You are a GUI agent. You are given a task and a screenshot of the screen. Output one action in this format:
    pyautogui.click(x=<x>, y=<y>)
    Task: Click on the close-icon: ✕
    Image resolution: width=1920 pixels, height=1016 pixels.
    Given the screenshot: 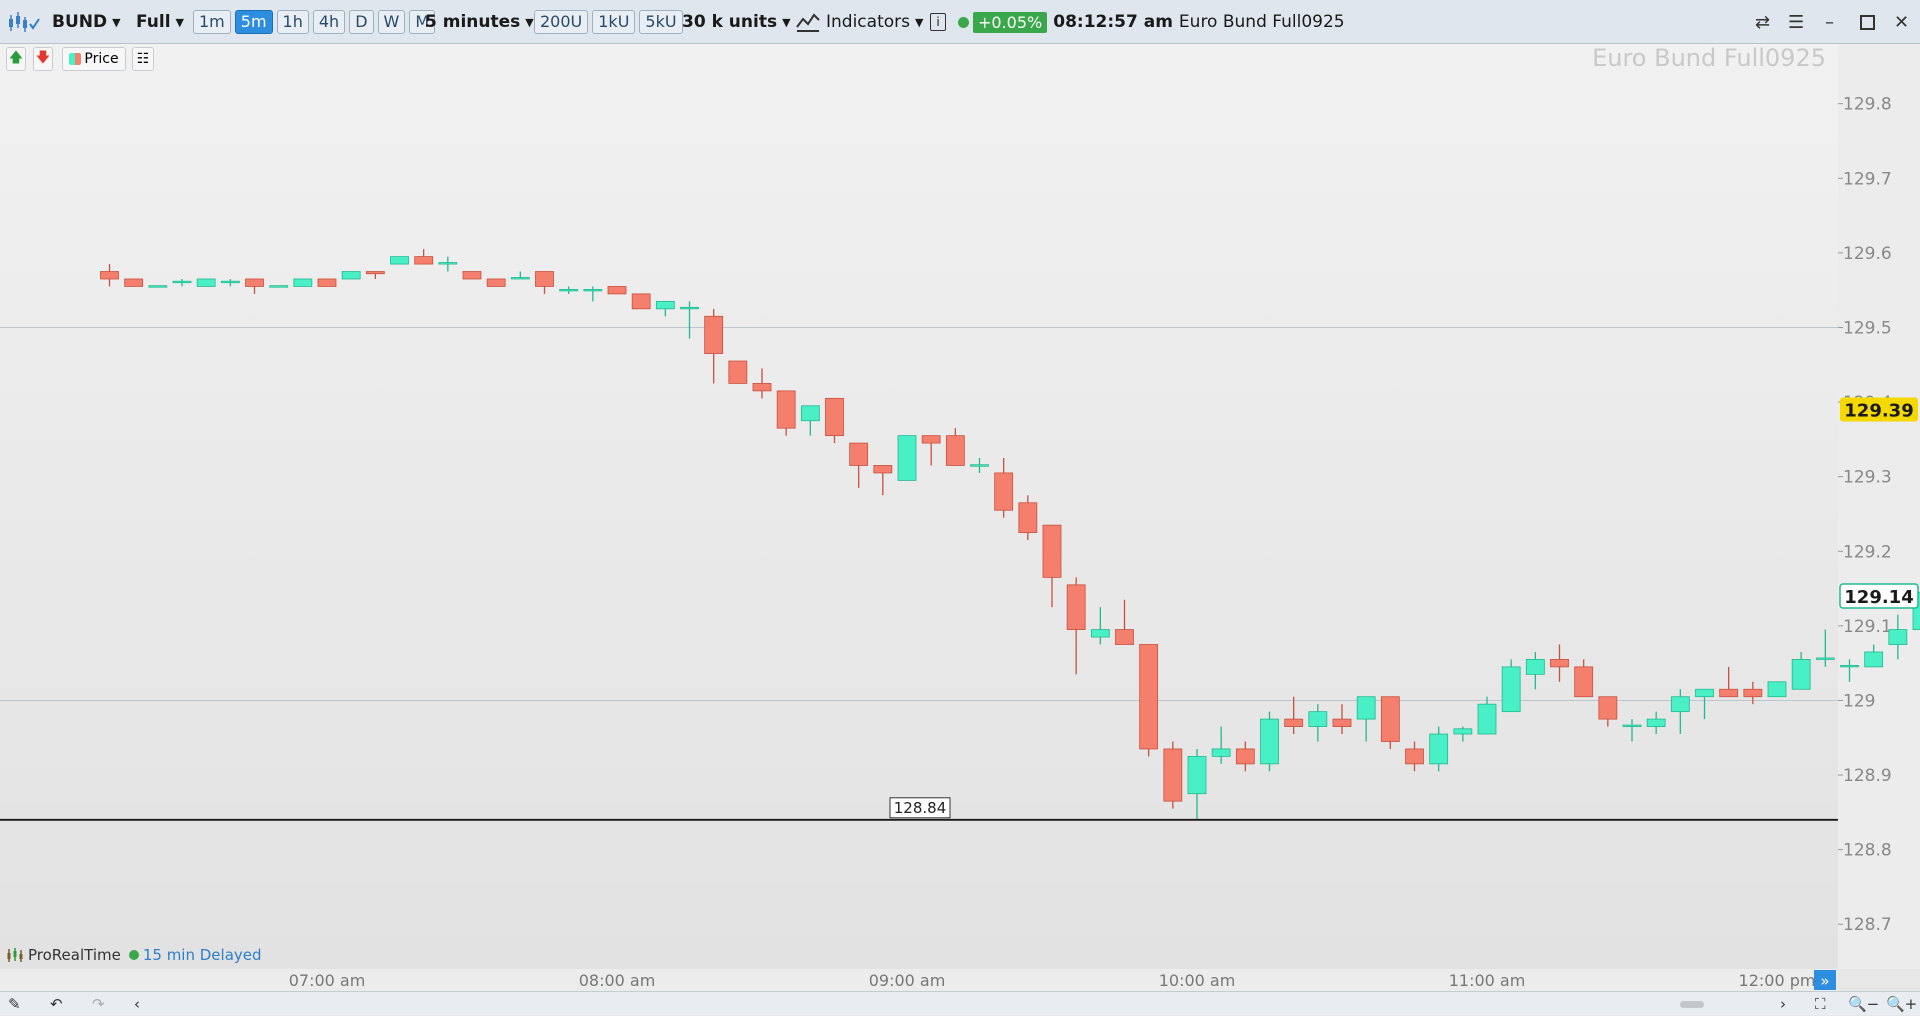 What is the action you would take?
    pyautogui.click(x=1902, y=22)
    